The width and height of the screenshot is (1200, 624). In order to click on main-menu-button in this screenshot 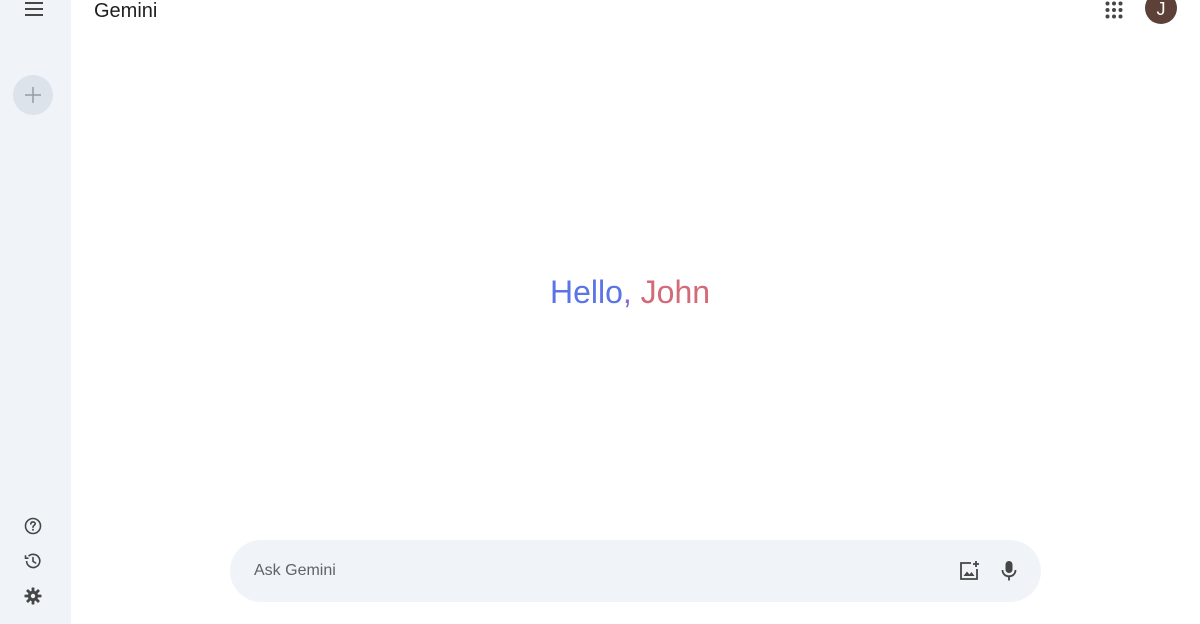, I will do `click(35, 11)`.